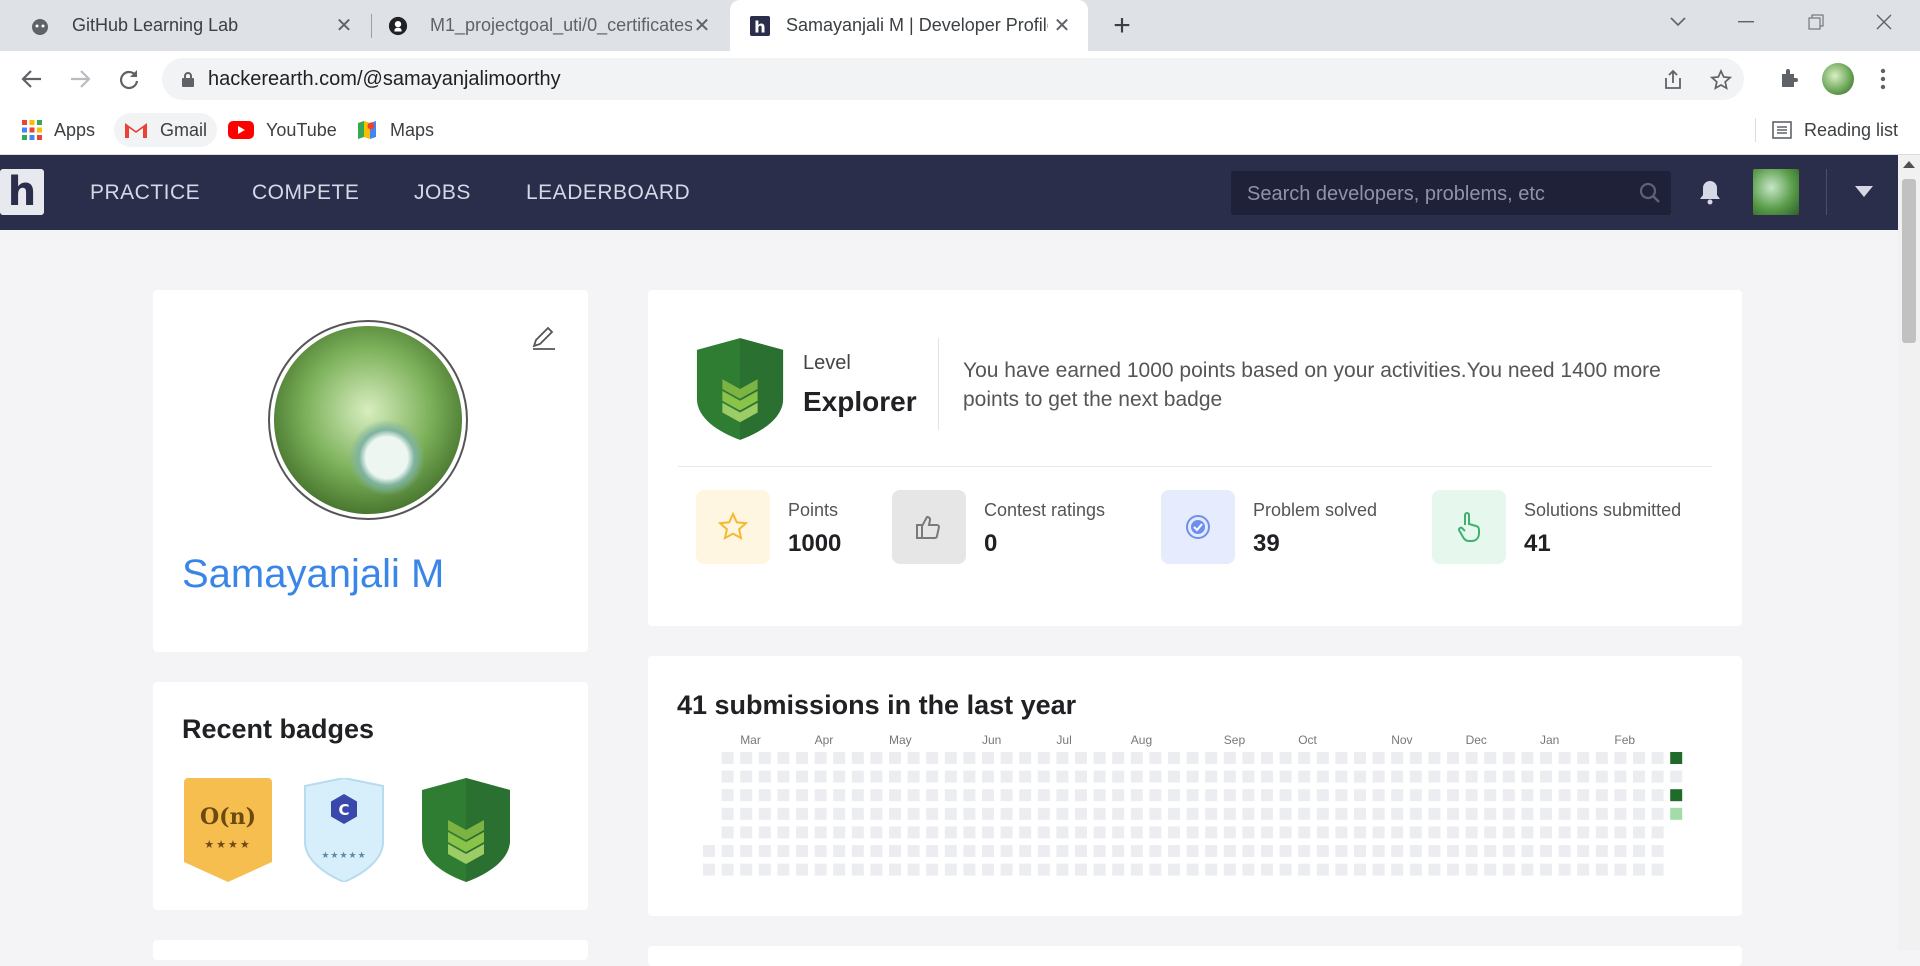 The image size is (1920, 966). Describe the element at coordinates (1678, 22) in the screenshot. I see `tab-search-chevron-icon` at that location.